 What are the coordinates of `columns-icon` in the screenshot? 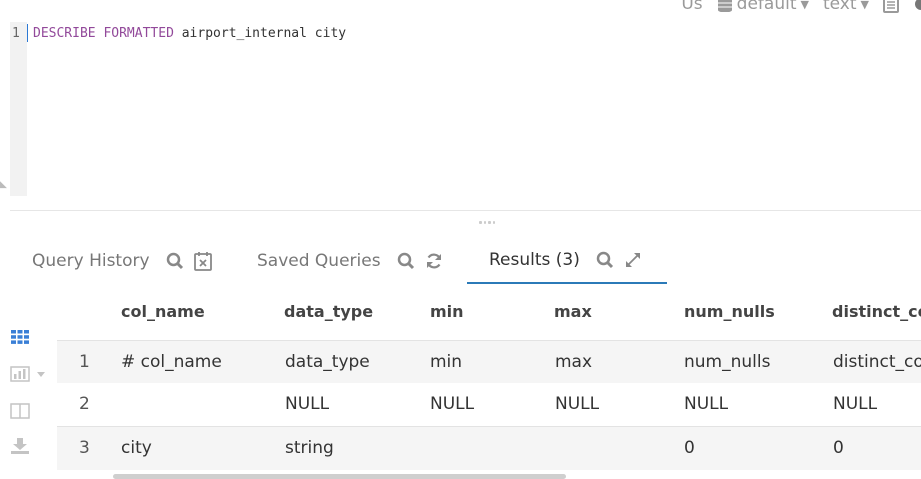 It's located at (20, 411).